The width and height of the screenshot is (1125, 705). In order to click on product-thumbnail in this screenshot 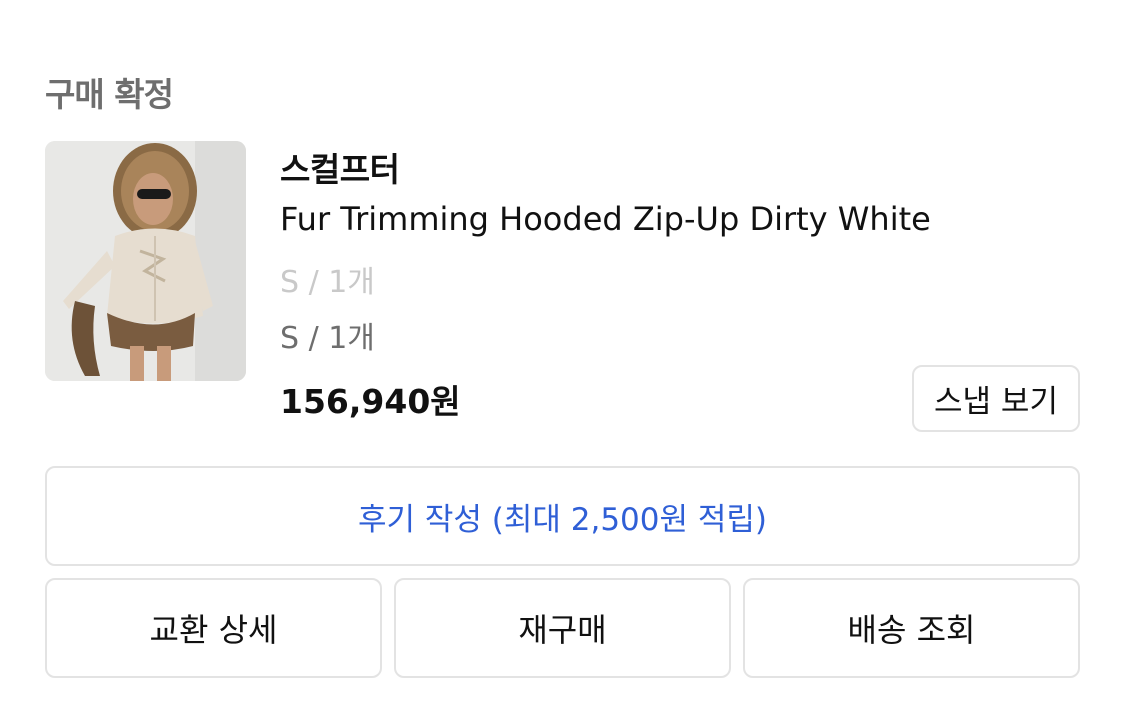, I will do `click(145, 261)`.